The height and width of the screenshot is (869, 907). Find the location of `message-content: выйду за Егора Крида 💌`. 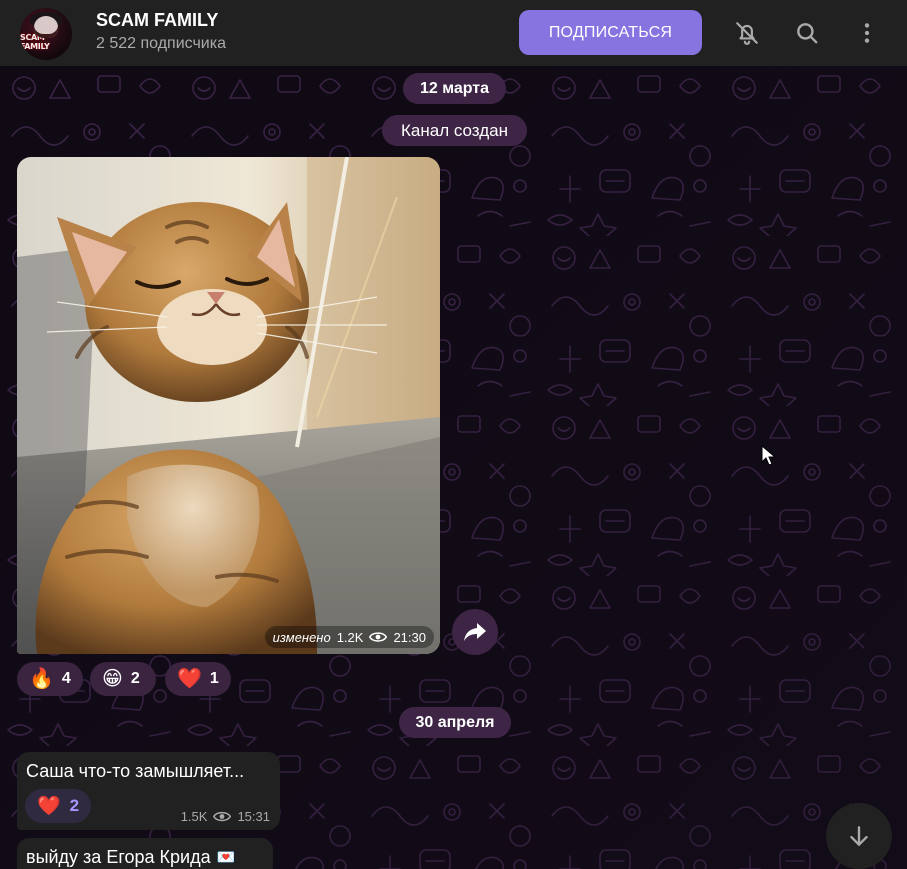

message-content: выйду за Егора Крида 💌 is located at coordinates (130, 857).